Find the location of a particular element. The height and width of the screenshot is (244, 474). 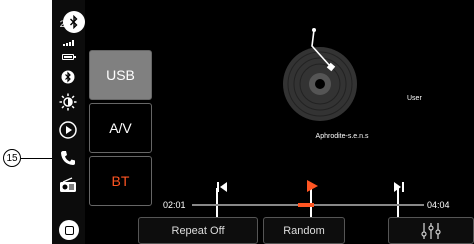

phone-icon is located at coordinates (68, 158).